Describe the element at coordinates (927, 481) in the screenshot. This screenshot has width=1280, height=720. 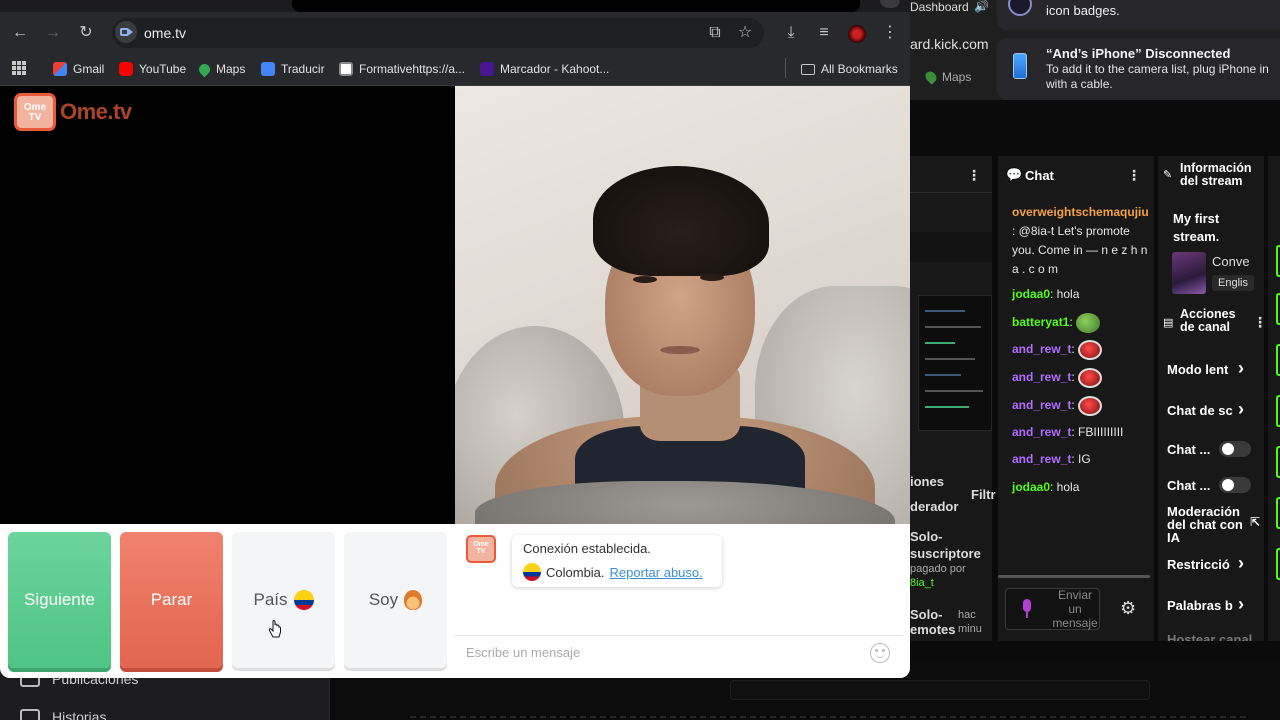
I see `section-label: iones` at that location.